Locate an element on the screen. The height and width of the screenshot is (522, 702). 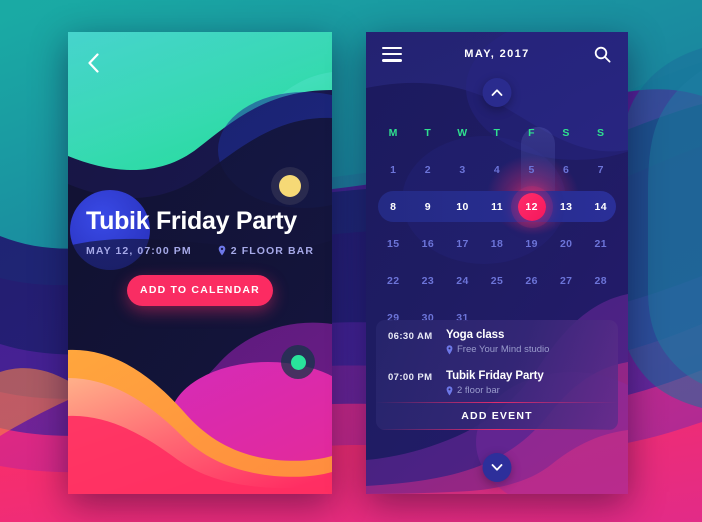
event-location: 2 floor bar is located at coordinates (526, 390).